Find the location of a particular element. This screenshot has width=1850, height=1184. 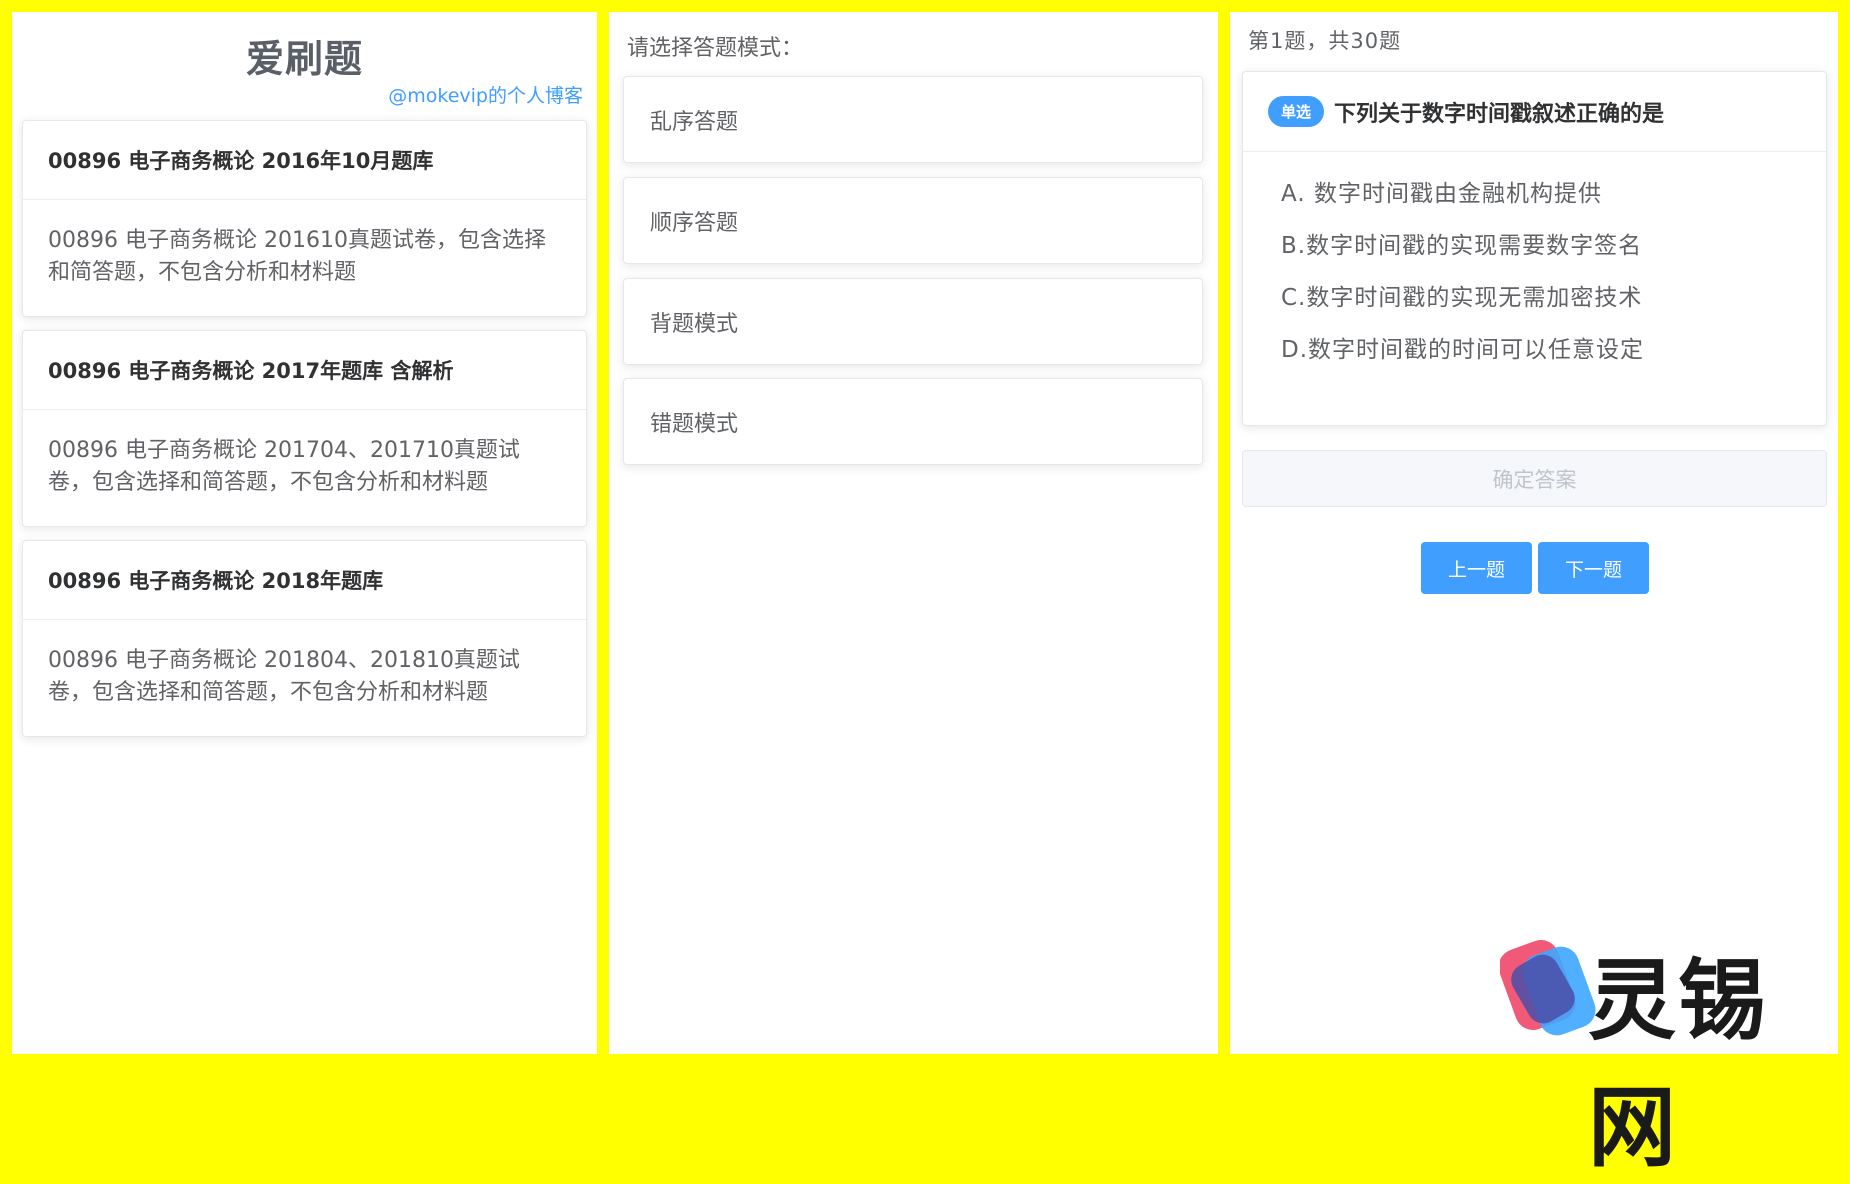

question-type-badge: 单选 is located at coordinates (1296, 111).